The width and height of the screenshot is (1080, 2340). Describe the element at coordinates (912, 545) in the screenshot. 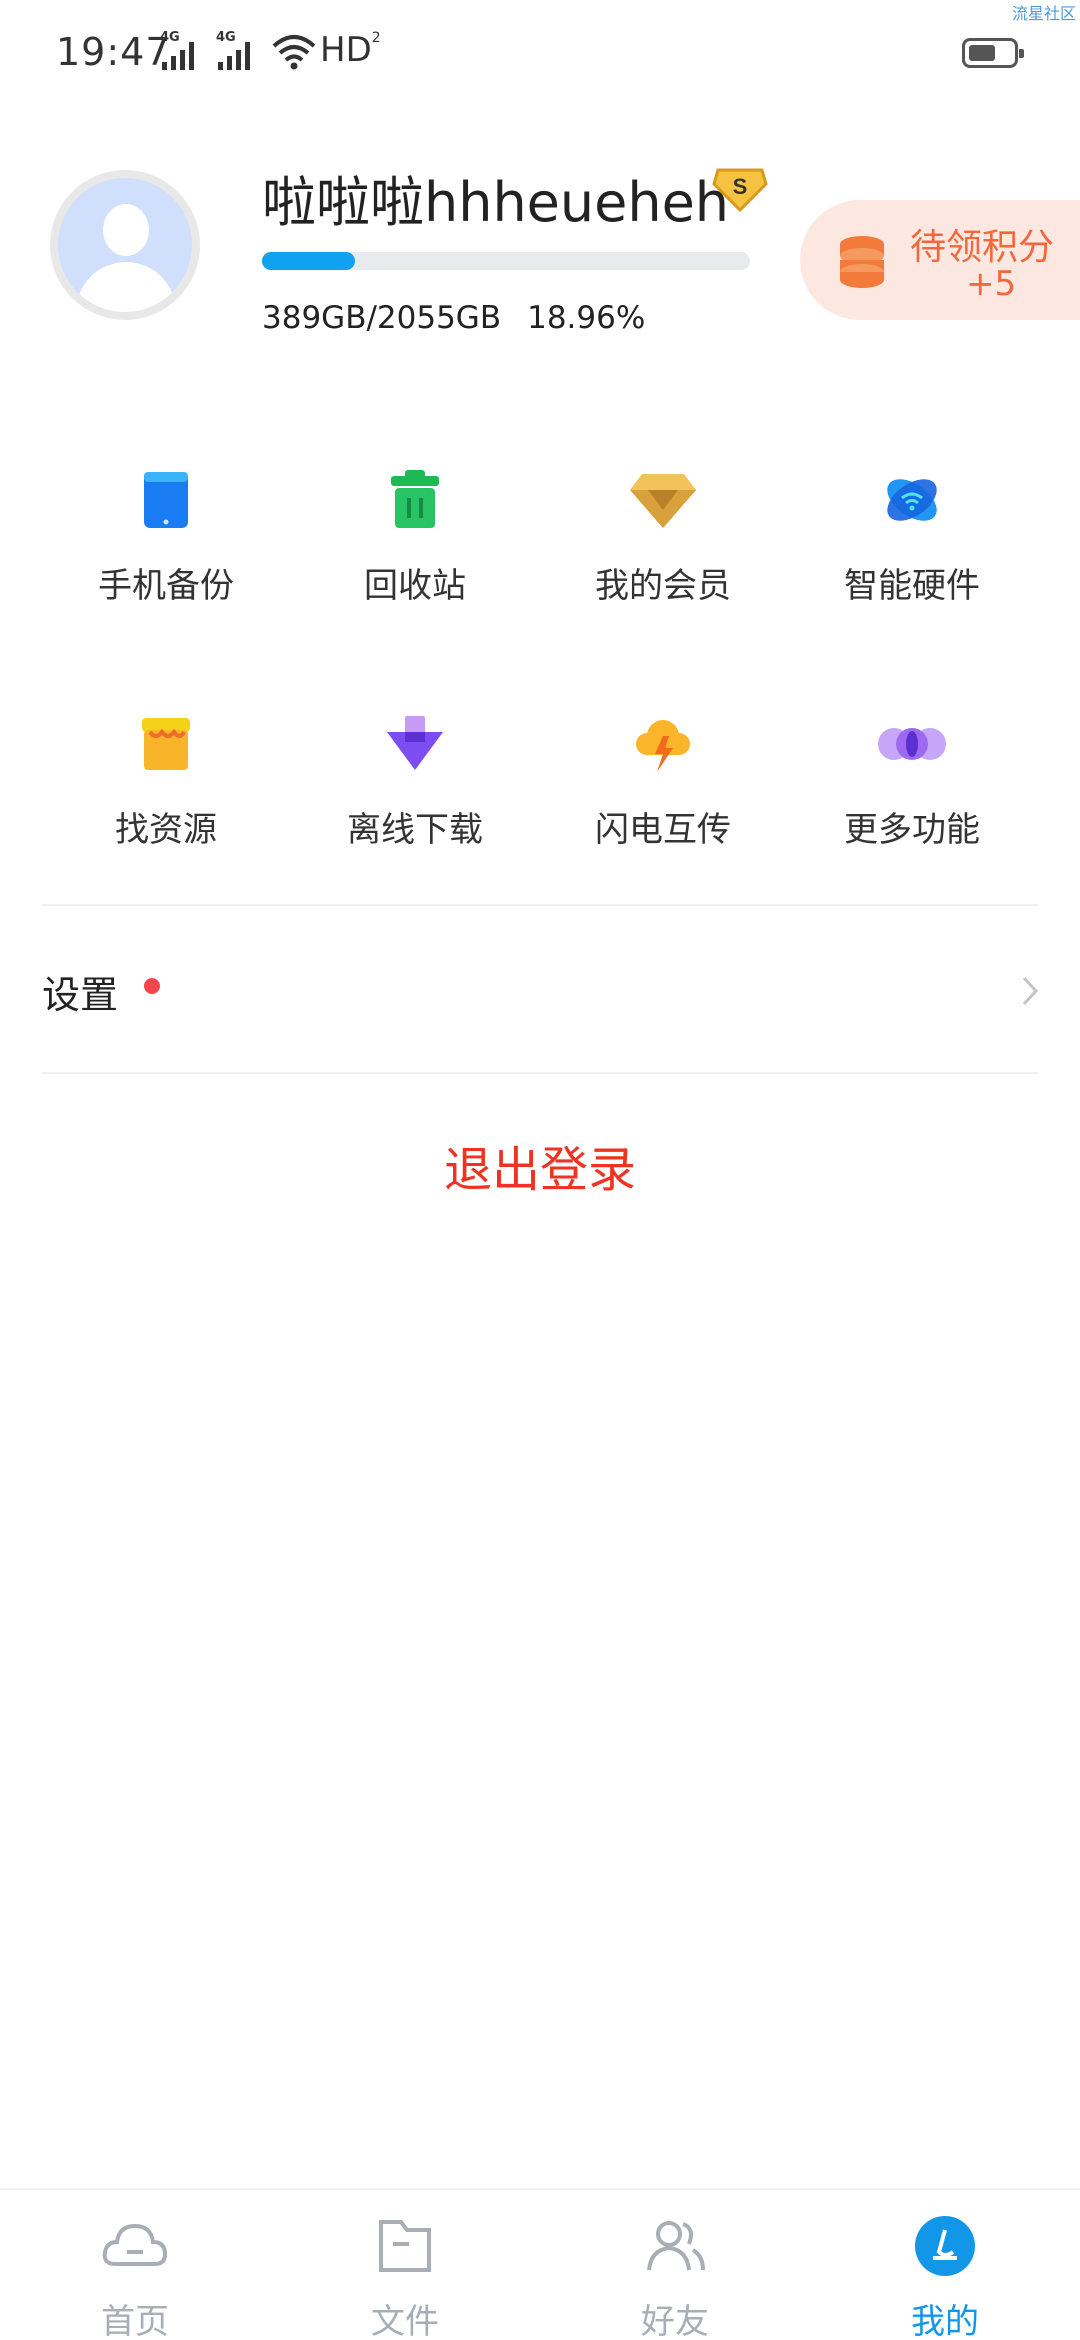

I see `feature-smart-hardware: 智能硬件` at that location.